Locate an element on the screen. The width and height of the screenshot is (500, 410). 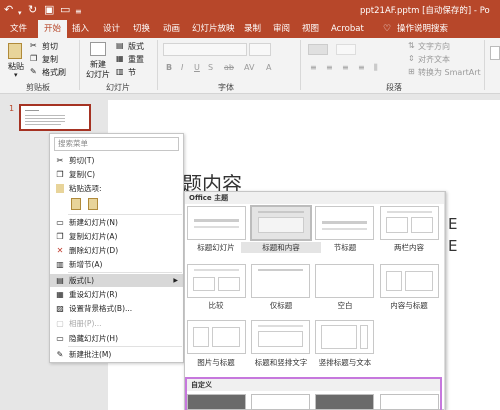
format-painter-button: 格式刷 is located at coordinates (54, 72).